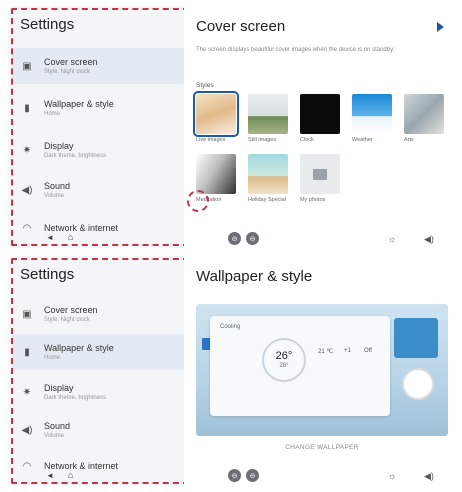 Image resolution: width=462 pixels, height=492 pixels. What do you see at coordinates (322, 447) in the screenshot?
I see `change-wallpaper-button: CHANGE WALLPAPER` at bounding box center [322, 447].